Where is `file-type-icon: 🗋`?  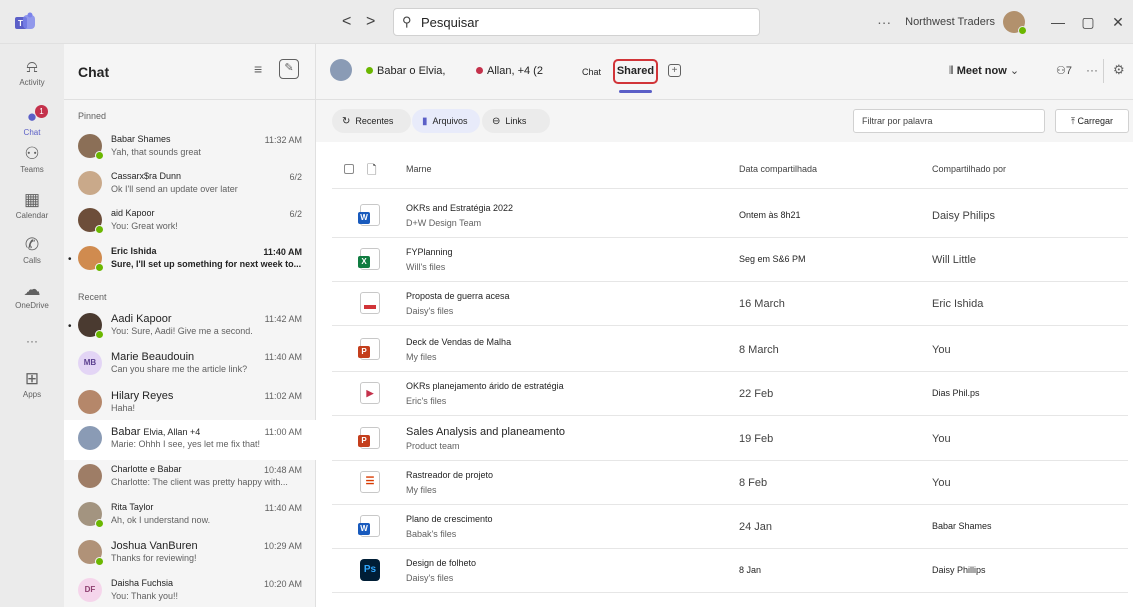 file-type-icon: 🗋 is located at coordinates (372, 170).